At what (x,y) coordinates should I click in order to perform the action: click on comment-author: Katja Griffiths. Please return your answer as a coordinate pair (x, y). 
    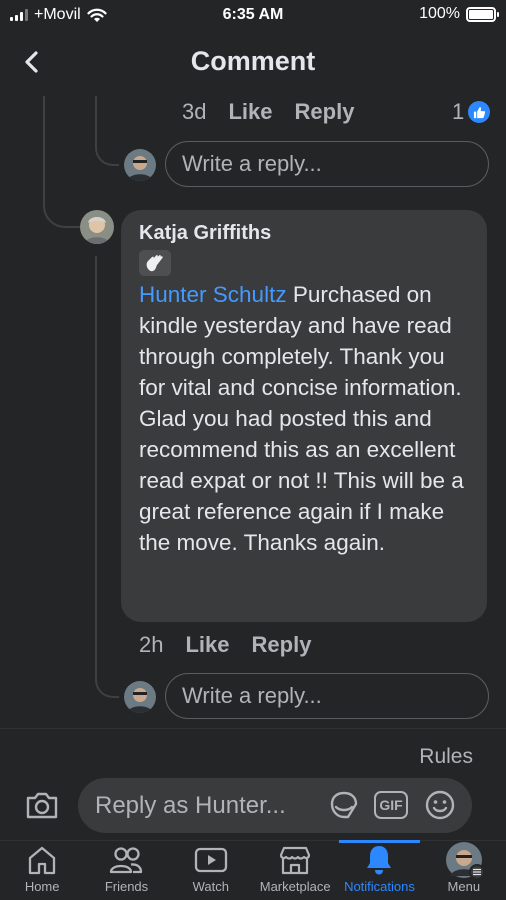
    Looking at the image, I should click on (305, 233).